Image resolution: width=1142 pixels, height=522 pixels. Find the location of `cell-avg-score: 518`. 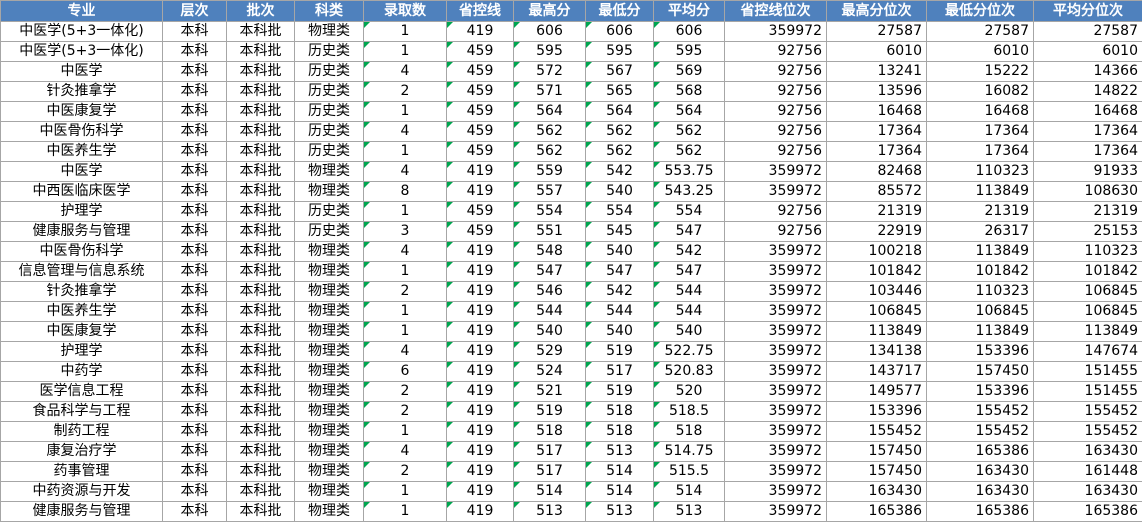

cell-avg-score: 518 is located at coordinates (689, 432).